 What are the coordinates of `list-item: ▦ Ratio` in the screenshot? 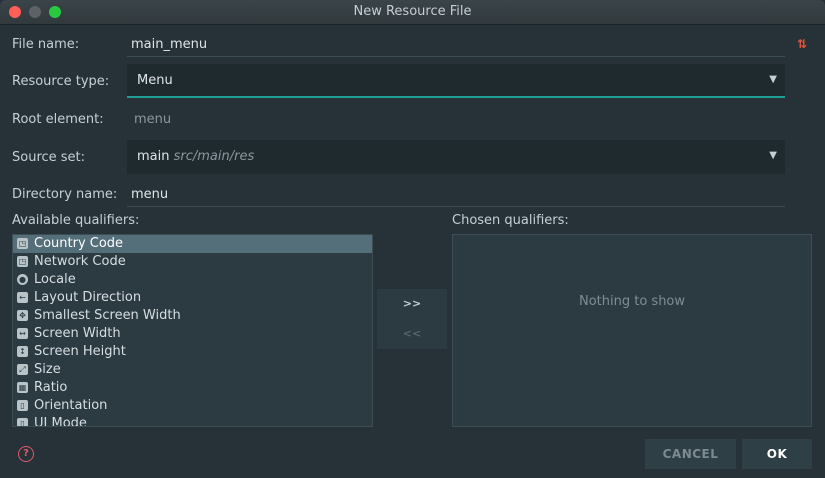 It's located at (192, 388).